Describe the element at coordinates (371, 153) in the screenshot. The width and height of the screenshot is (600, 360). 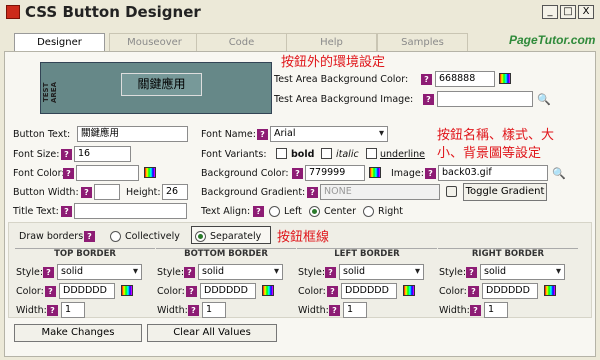
I see `underline-checkbox` at that location.